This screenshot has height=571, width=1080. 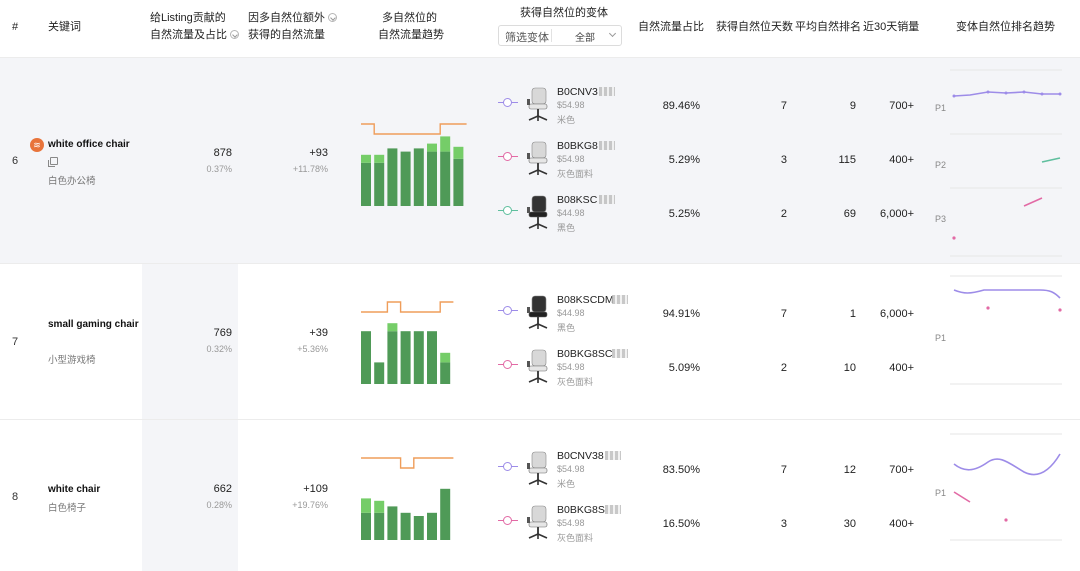 What do you see at coordinates (941, 219) in the screenshot?
I see `rank-level-label: P3` at bounding box center [941, 219].